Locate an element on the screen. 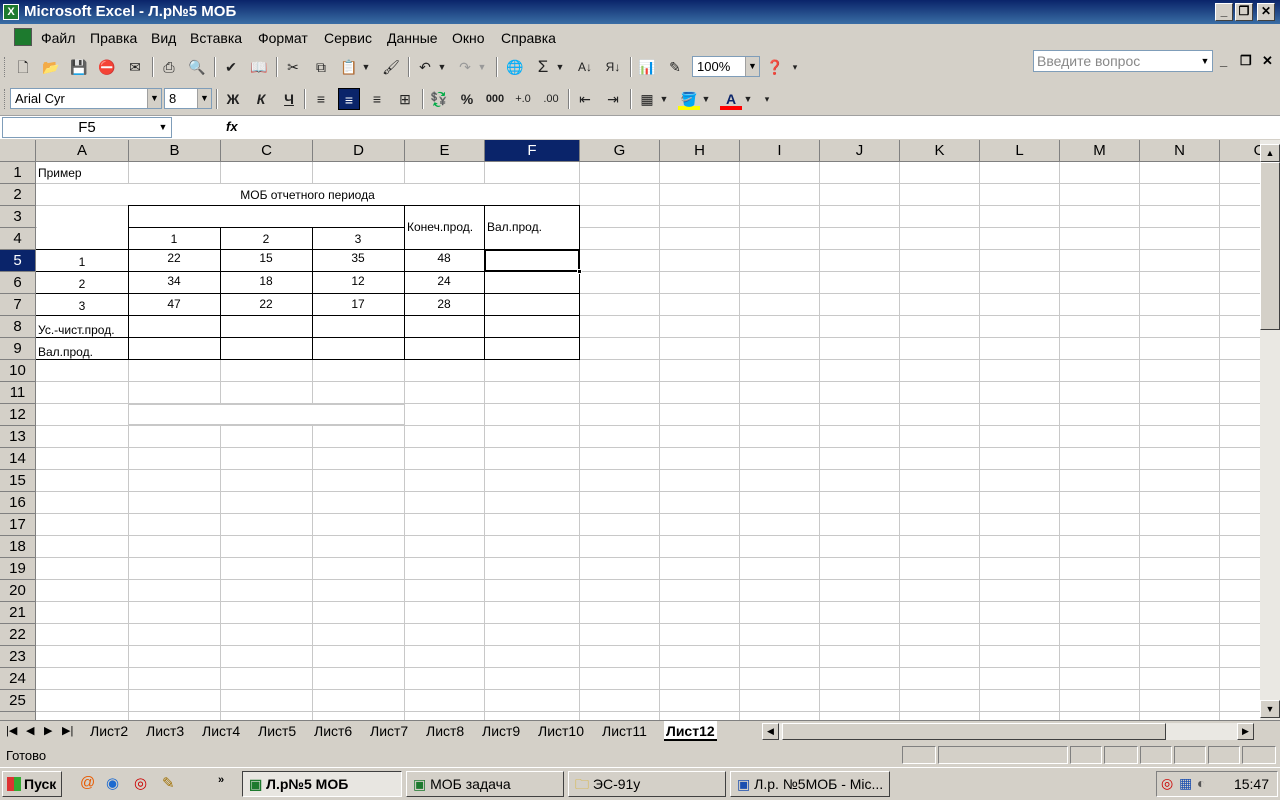  email-client-icon: @ is located at coordinates (87, 782).